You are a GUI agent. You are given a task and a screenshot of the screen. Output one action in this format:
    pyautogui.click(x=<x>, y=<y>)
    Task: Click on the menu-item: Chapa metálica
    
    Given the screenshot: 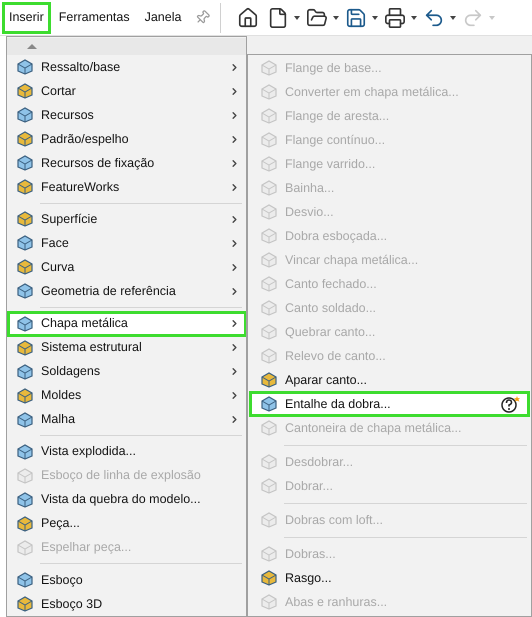 What is the action you would take?
    pyautogui.click(x=127, y=324)
    